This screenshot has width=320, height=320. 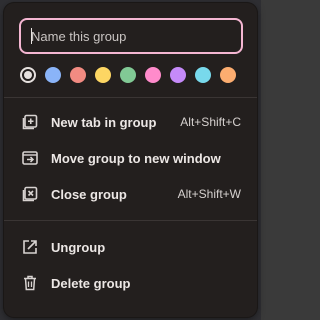 I want to click on color-swatch-green, so click(x=128, y=75).